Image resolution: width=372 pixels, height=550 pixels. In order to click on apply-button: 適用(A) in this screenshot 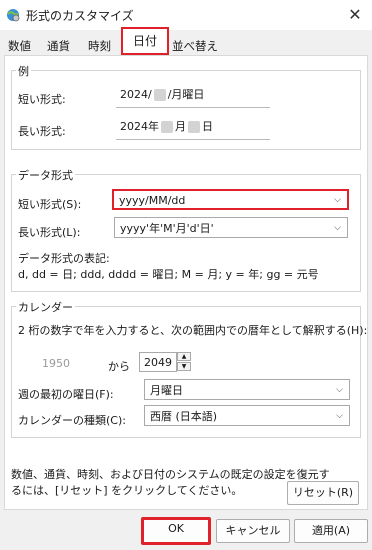, I will do `click(331, 531)`.